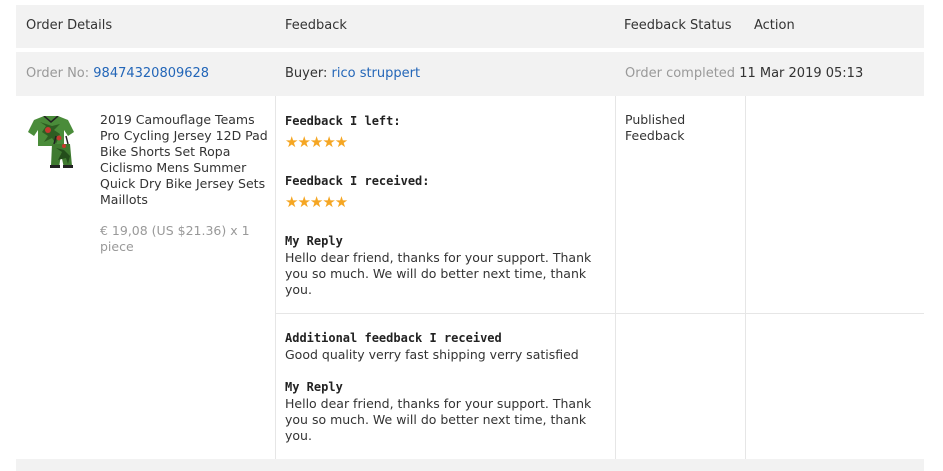 This screenshot has width=943, height=471. What do you see at coordinates (357, 181) in the screenshot?
I see `feedback-received-label: Feedback I received:` at bounding box center [357, 181].